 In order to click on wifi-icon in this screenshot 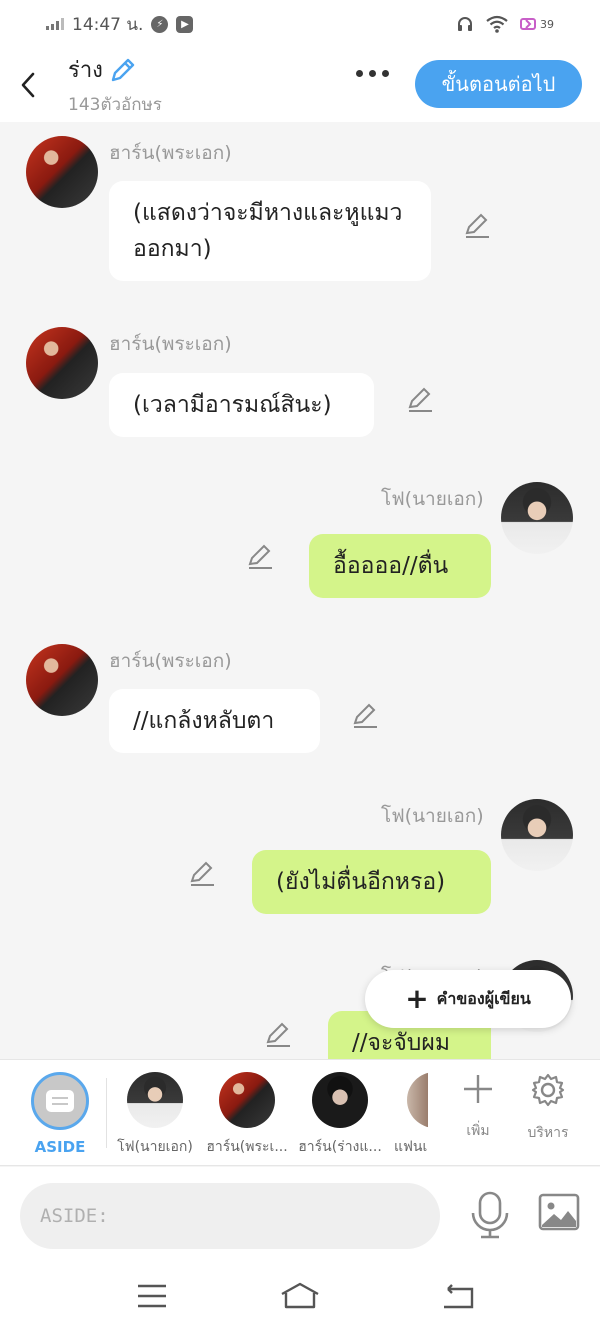, I will do `click(497, 24)`.